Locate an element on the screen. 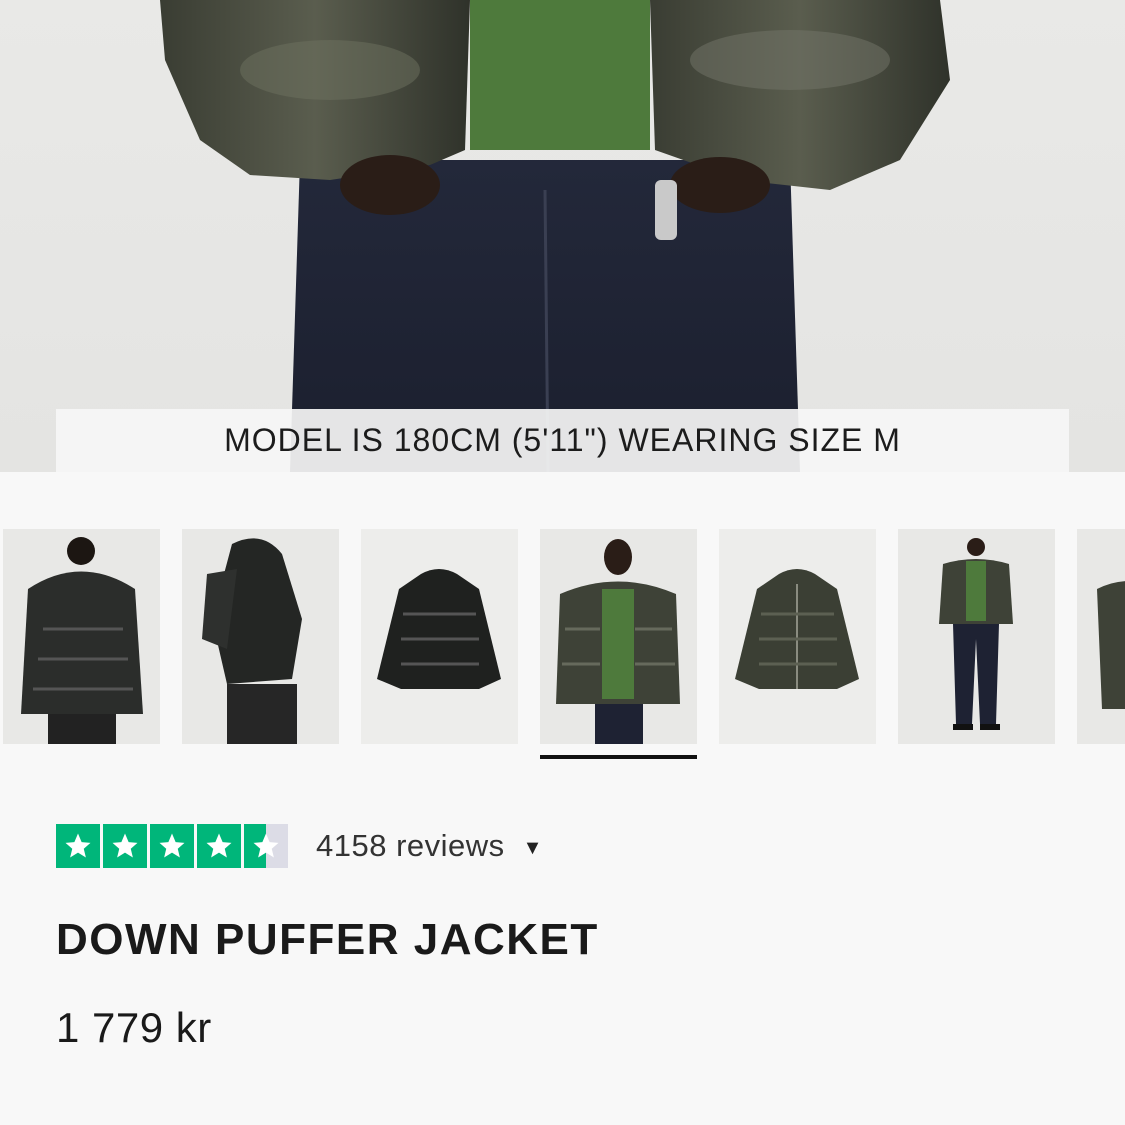 This screenshot has width=1125, height=1125. thumbnail-flat-back is located at coordinates (439, 636).